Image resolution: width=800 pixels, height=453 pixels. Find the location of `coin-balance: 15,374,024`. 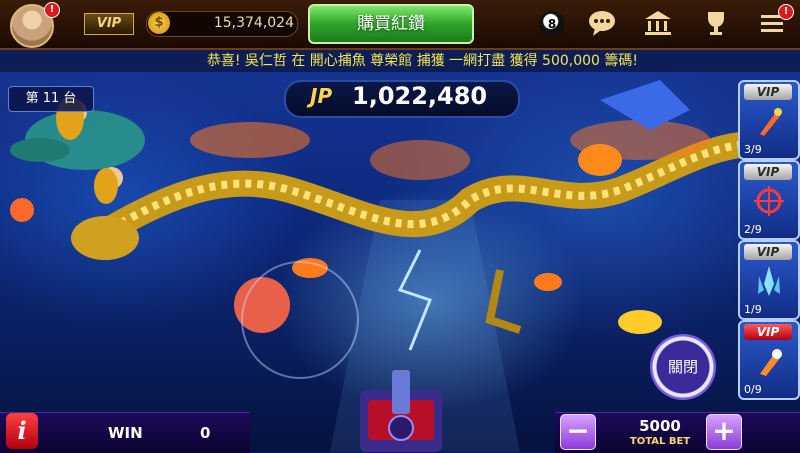

coin-balance: 15,374,024 is located at coordinates (253, 23).